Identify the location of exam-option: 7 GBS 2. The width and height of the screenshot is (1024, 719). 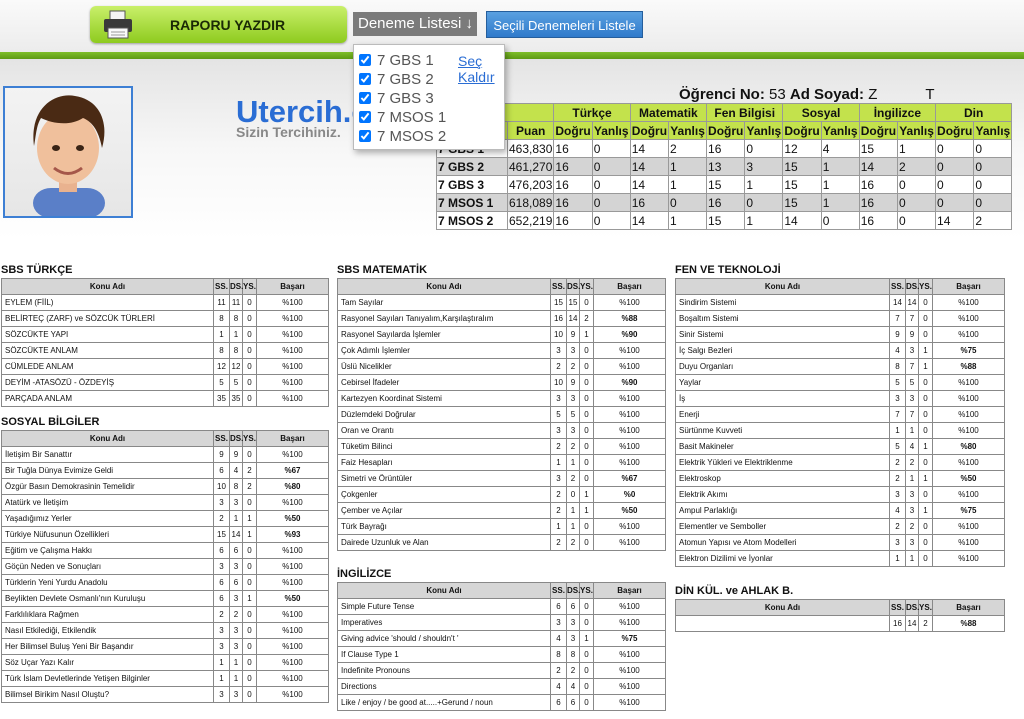
(395, 80).